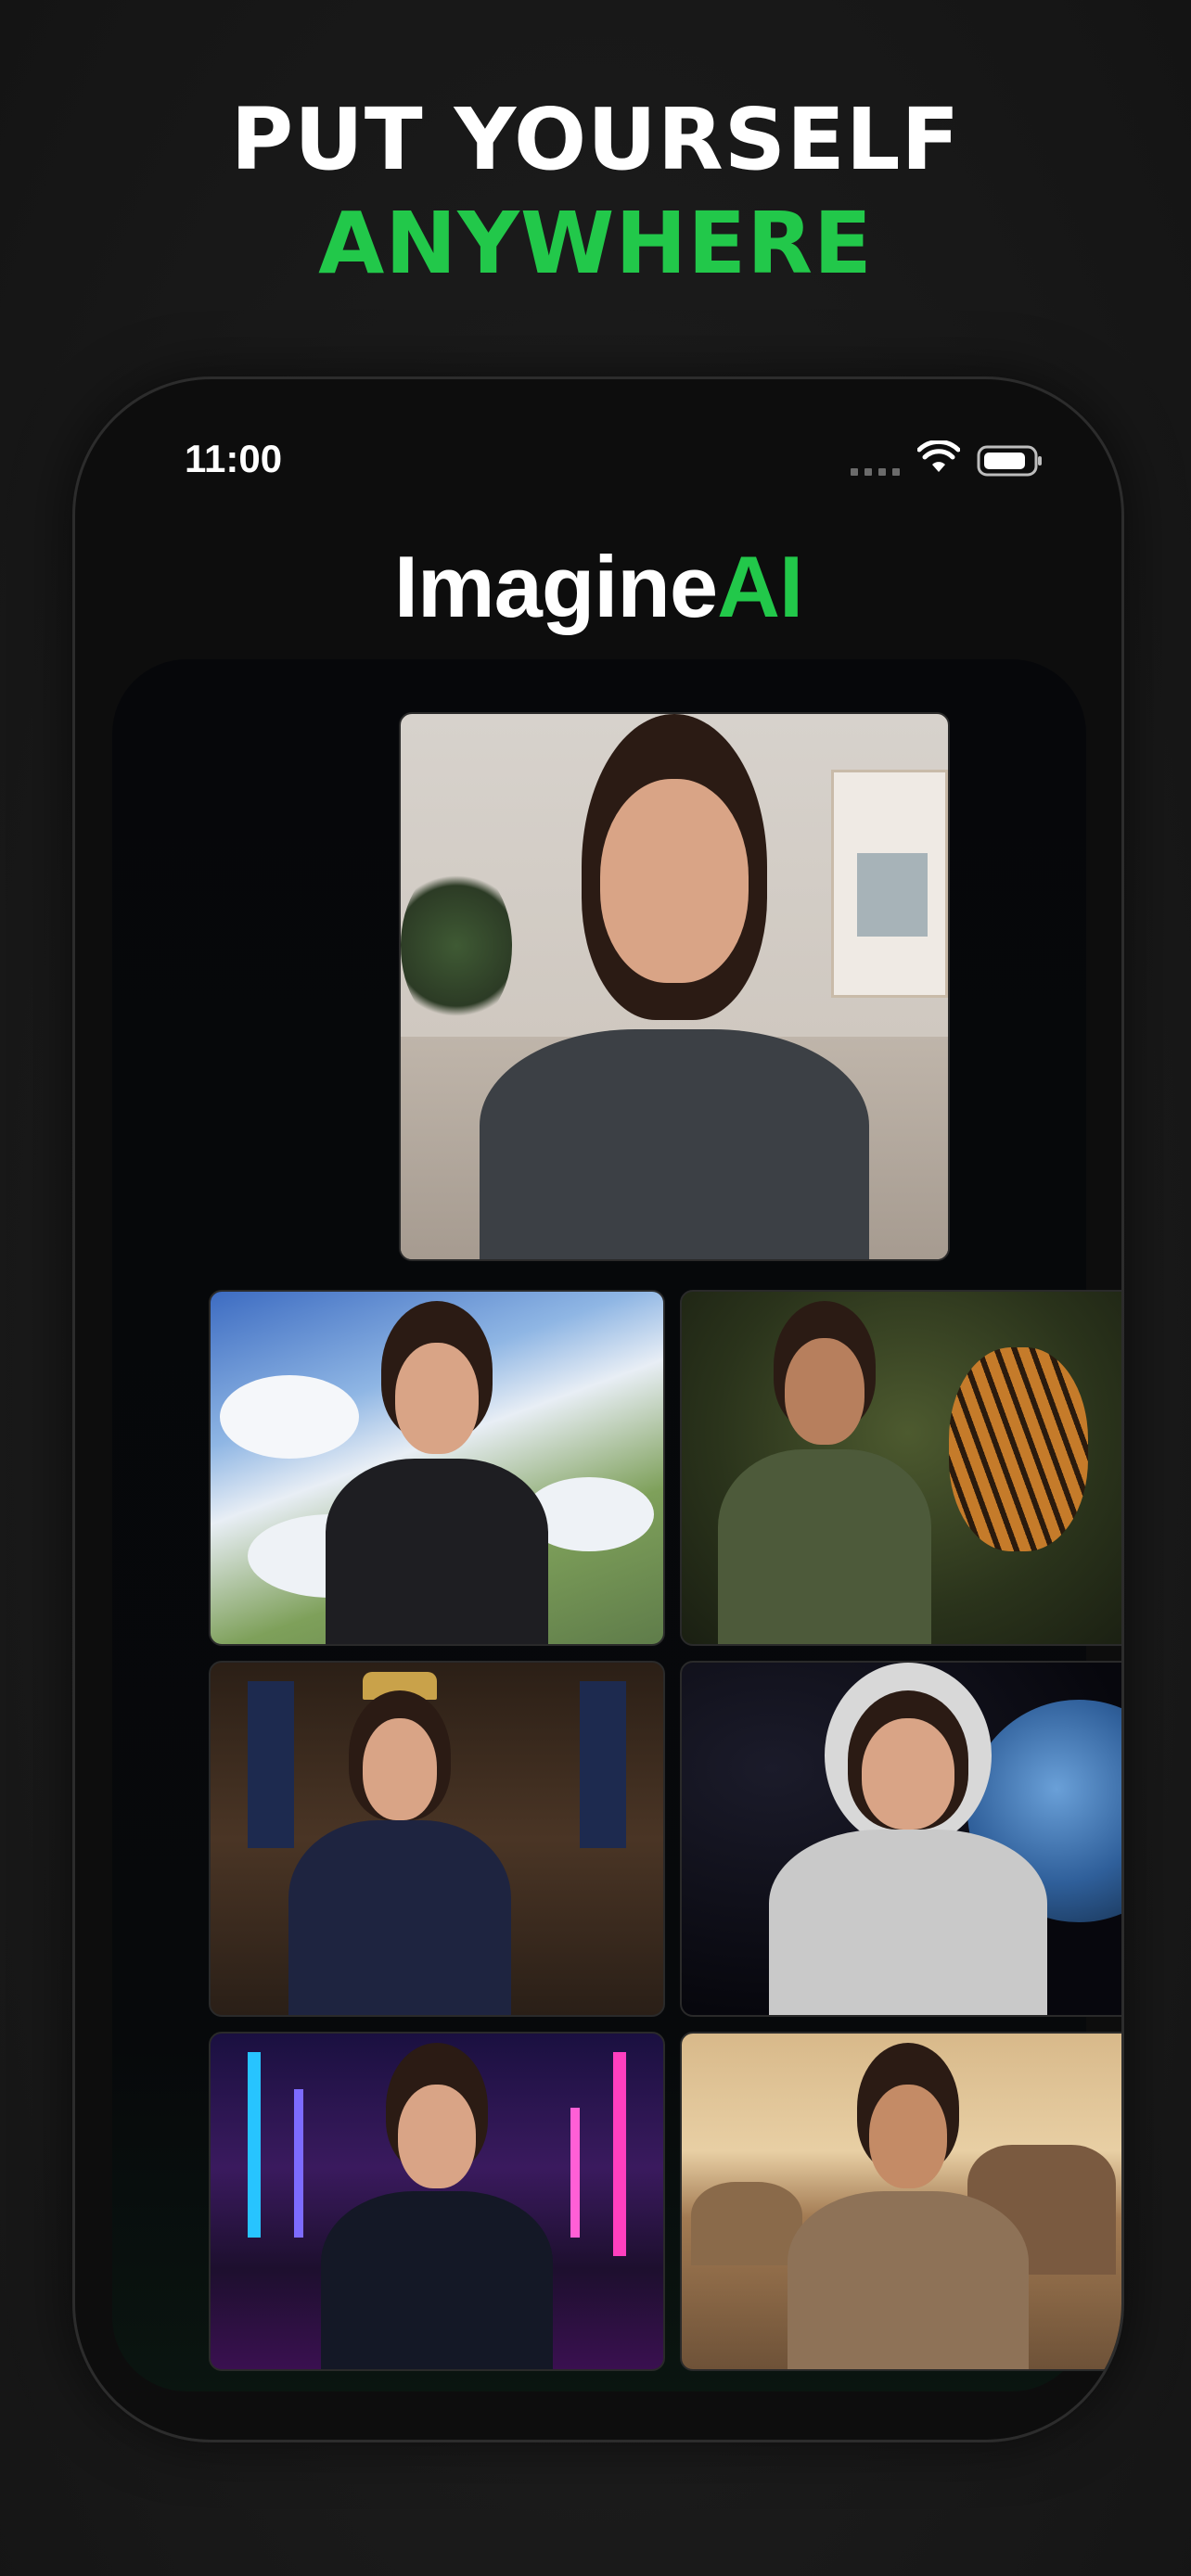  Describe the element at coordinates (595, 139) in the screenshot. I see `headline-line-1: PUT YOURSELF` at that location.